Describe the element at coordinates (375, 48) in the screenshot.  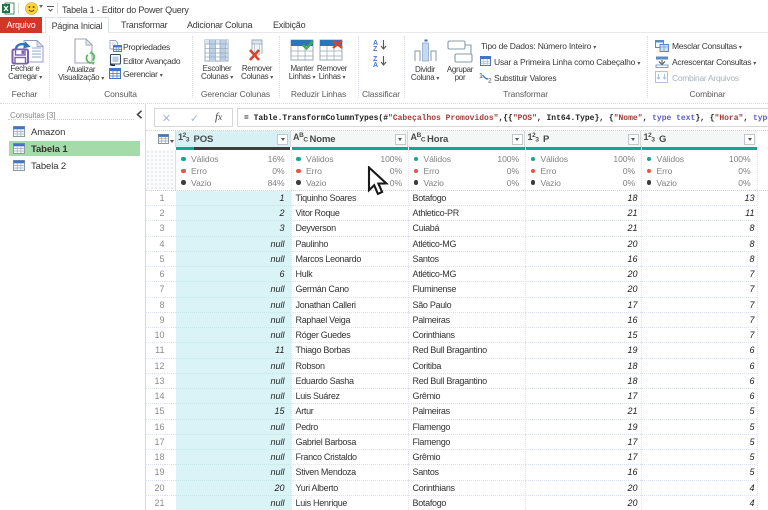
I see `svg-text: Z` at that location.